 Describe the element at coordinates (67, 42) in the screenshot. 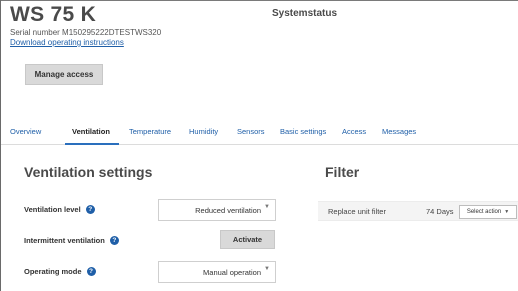

I see `download-instructions-link: Download operating instructions` at that location.